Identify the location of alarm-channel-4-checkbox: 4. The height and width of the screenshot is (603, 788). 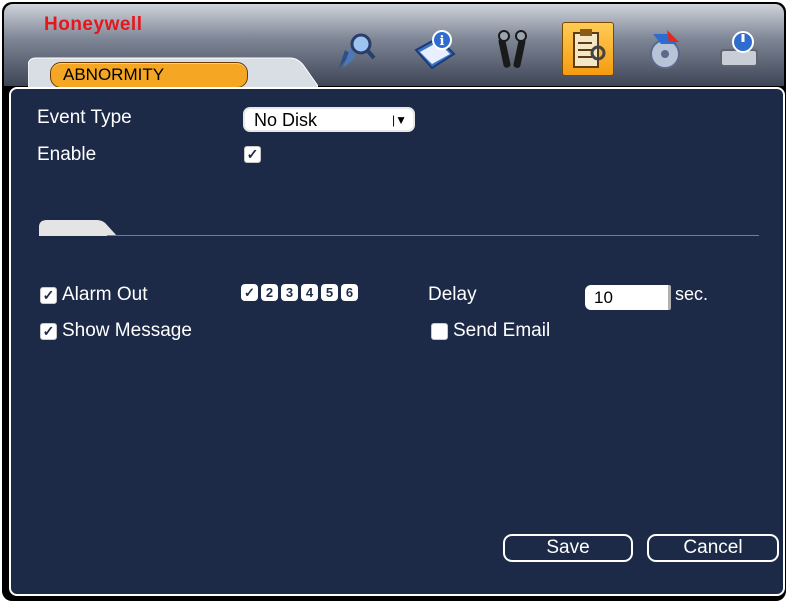
(309, 292).